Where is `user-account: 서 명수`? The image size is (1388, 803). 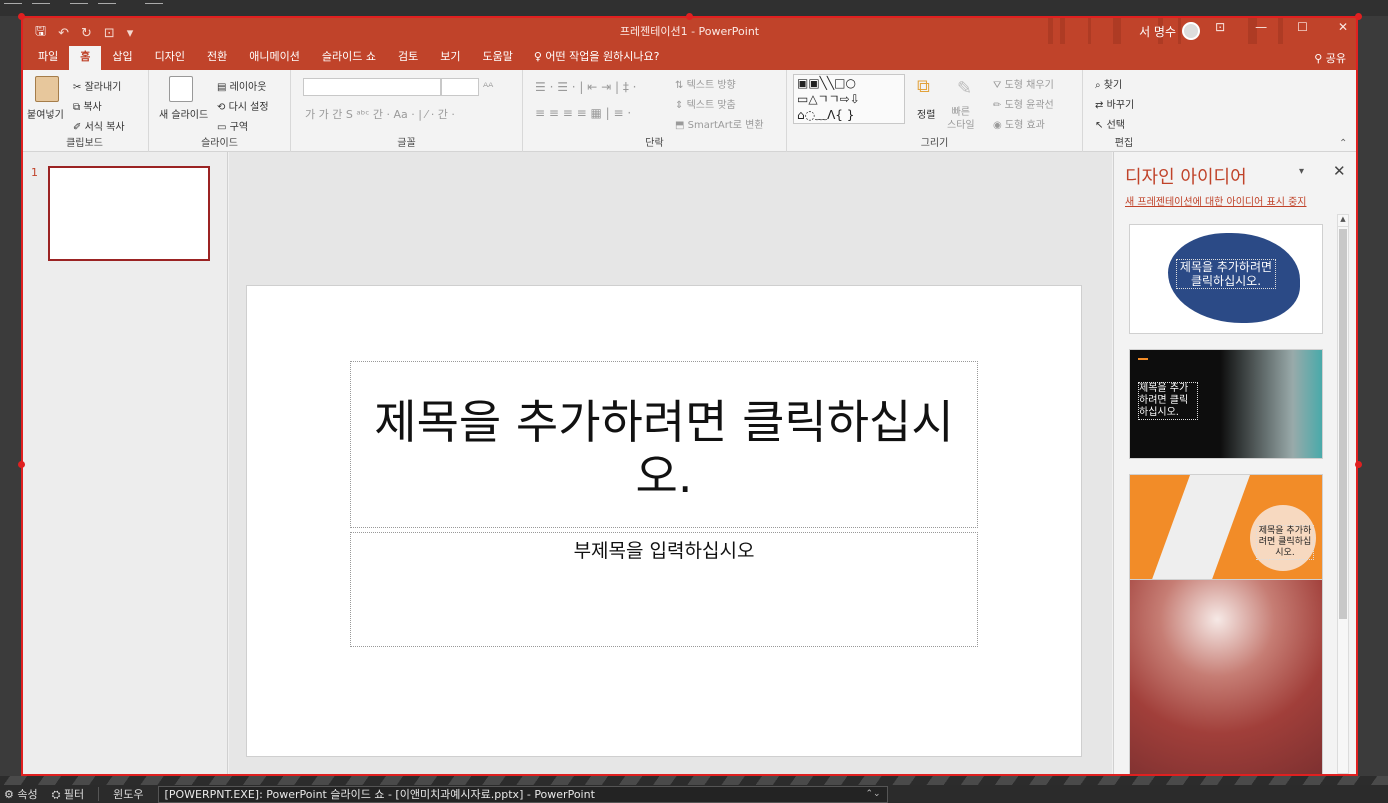
user-account: 서 명수 is located at coordinates (1169, 31).